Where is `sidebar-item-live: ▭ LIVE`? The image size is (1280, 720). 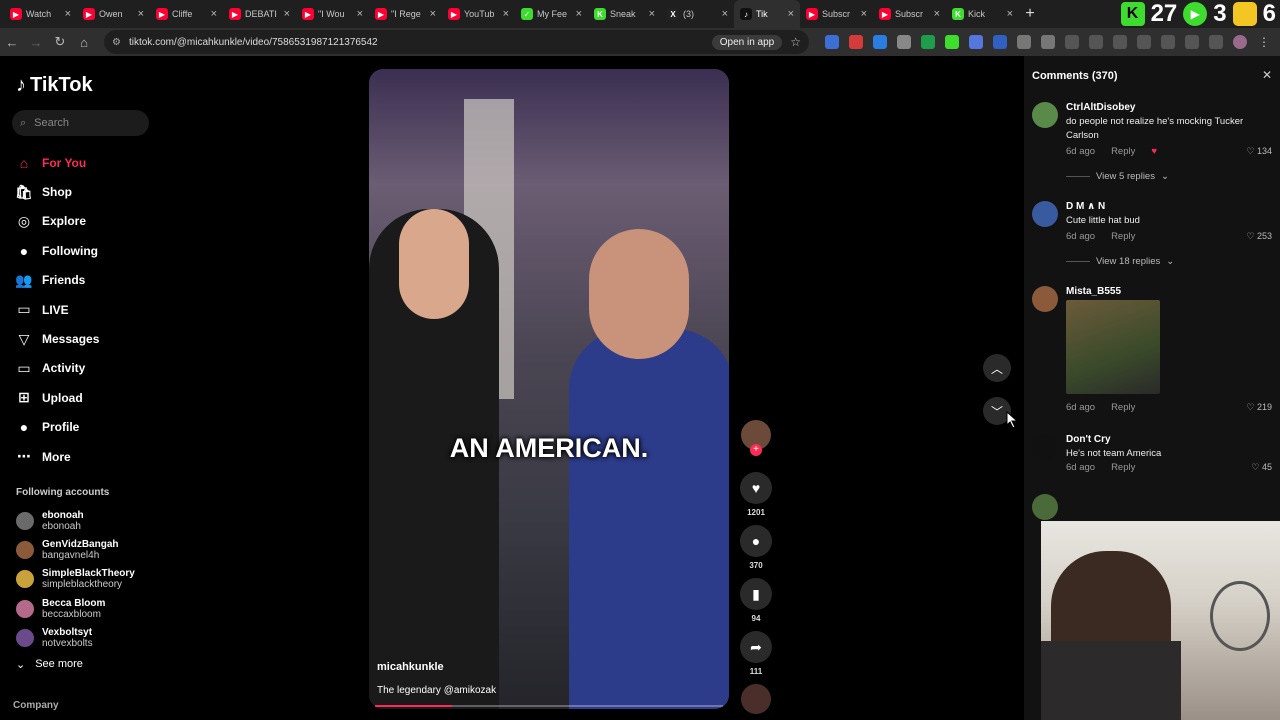
sidebar-item-live: ▭ LIVE is located at coordinates (57, 309).